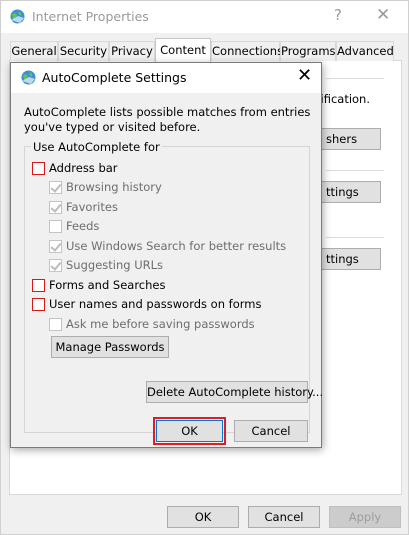  Describe the element at coordinates (55, 226) in the screenshot. I see `feeds-checkbox` at that location.